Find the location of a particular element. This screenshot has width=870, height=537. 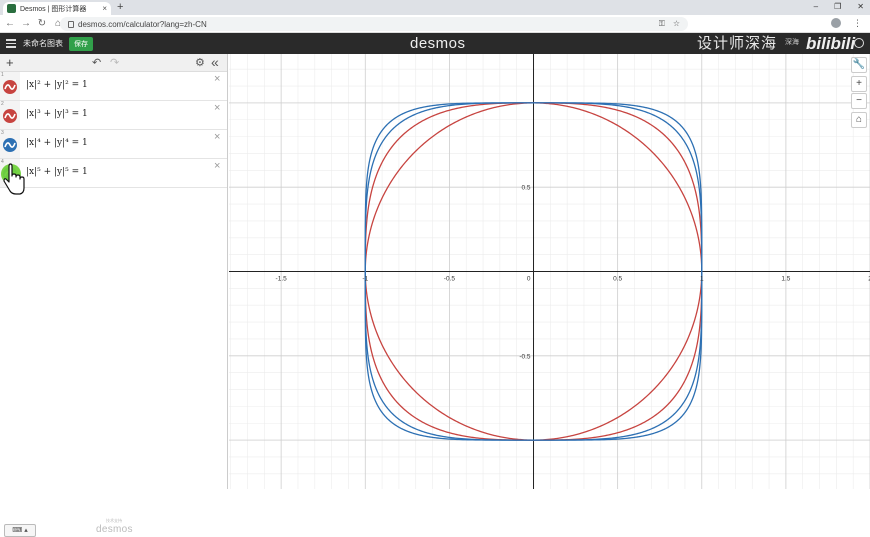

browser-tab: Desmos | 图形计算器 × is located at coordinates (57, 8).